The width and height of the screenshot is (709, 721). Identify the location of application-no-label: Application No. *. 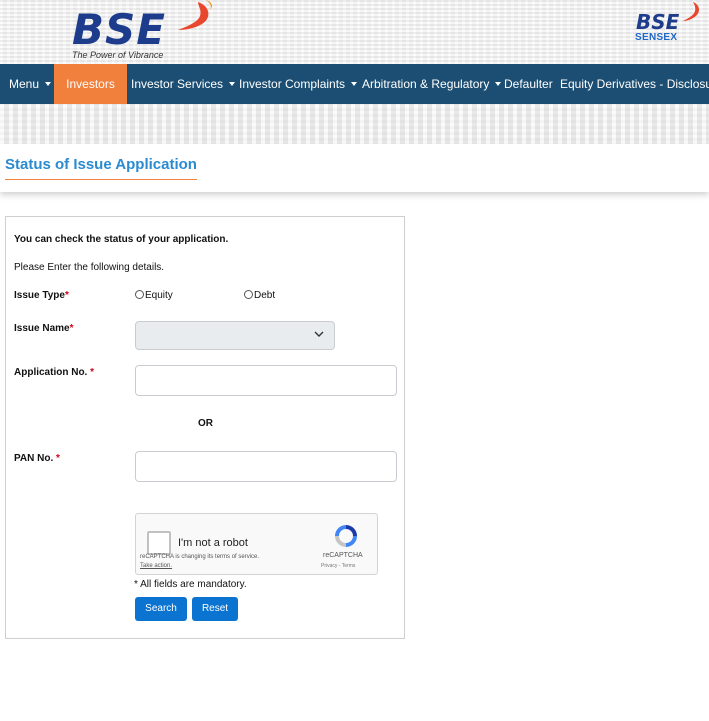
(54, 372).